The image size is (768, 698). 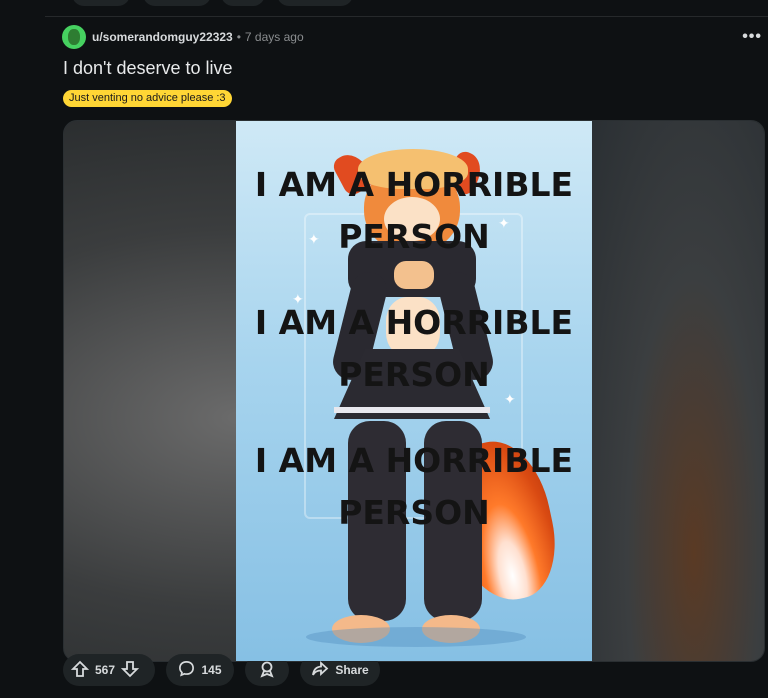 I want to click on downvote-icon, so click(x=130, y=670).